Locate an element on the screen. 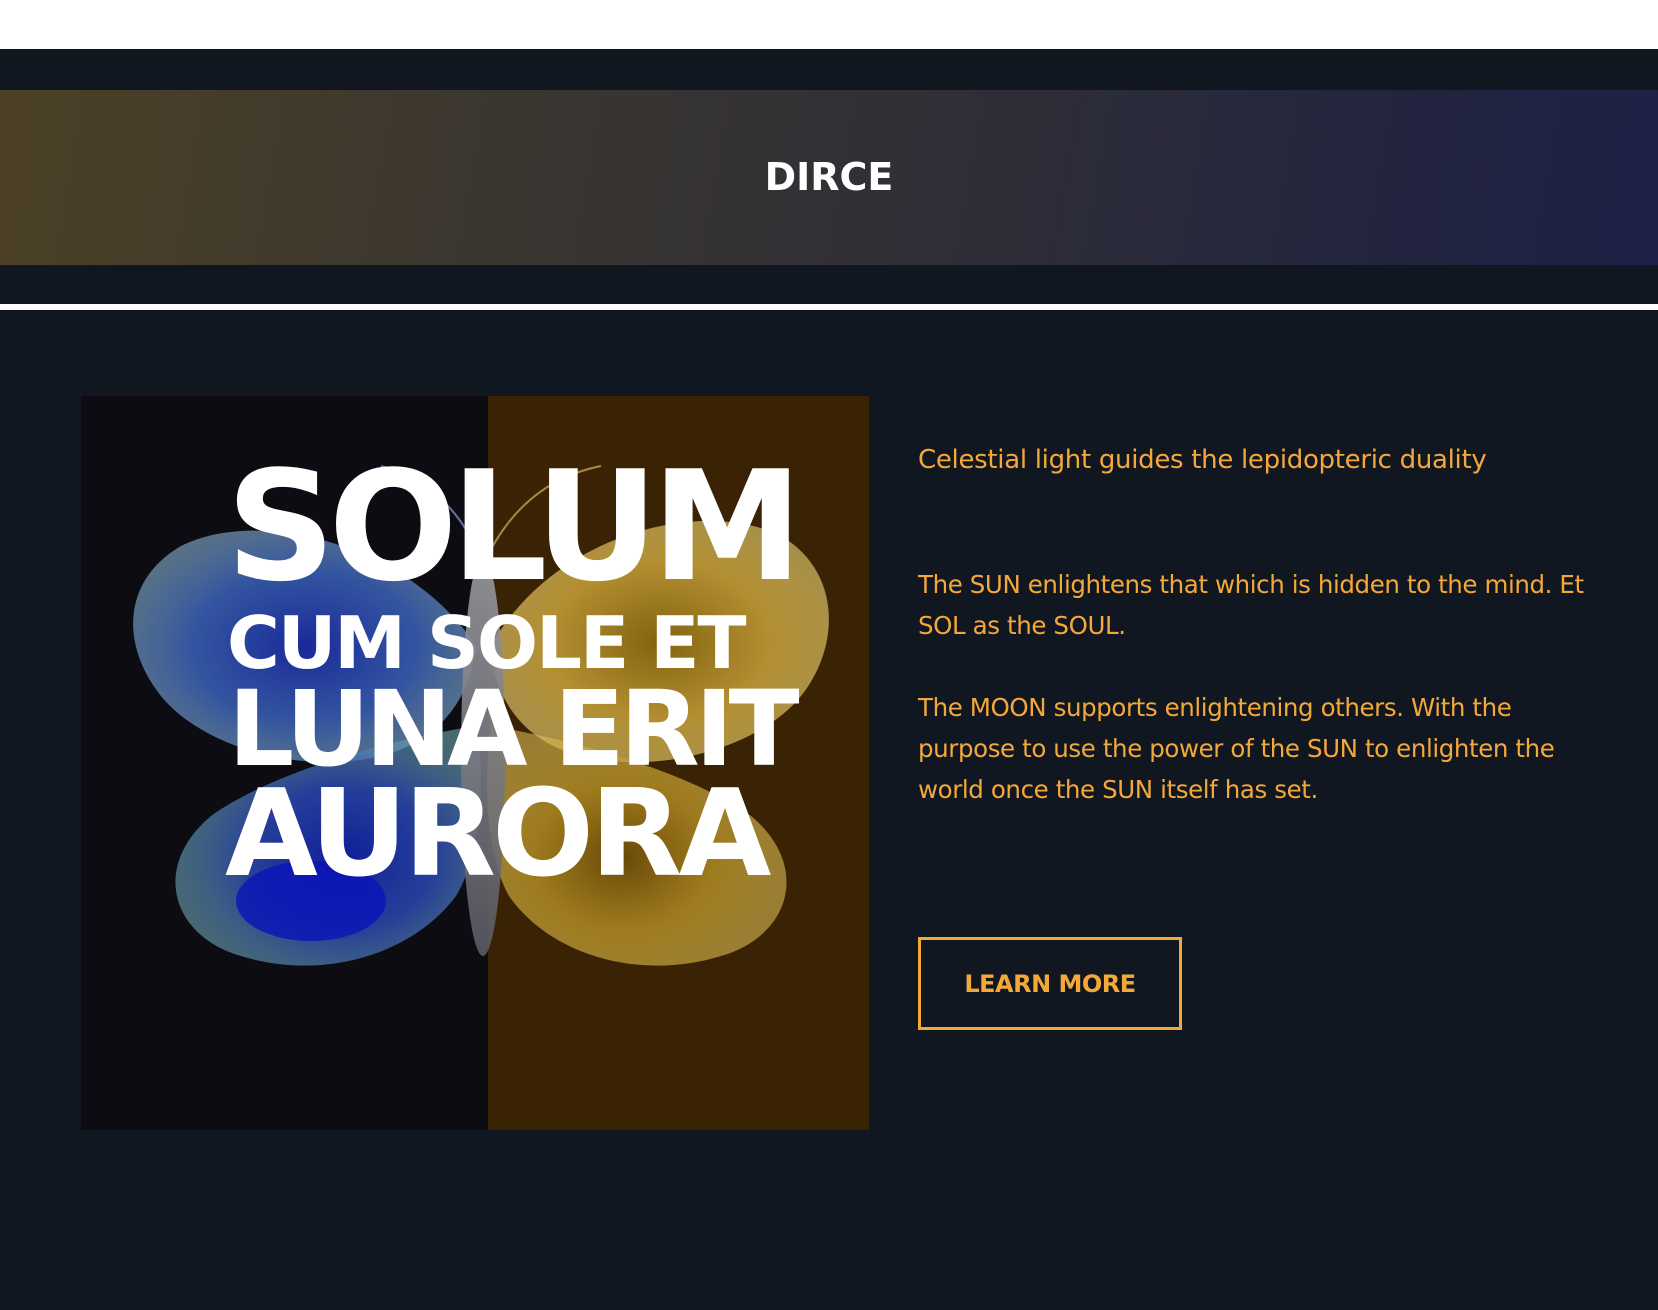  site-title: DIRCE is located at coordinates (829, 176).